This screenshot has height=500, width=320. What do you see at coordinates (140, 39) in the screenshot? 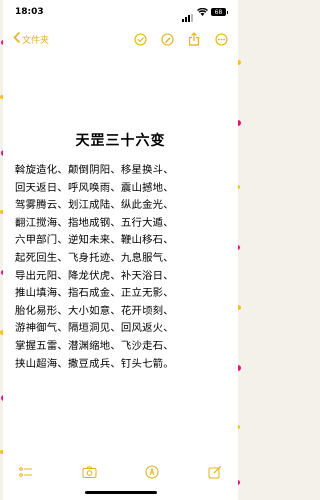
I see `share-collab-icon` at bounding box center [140, 39].